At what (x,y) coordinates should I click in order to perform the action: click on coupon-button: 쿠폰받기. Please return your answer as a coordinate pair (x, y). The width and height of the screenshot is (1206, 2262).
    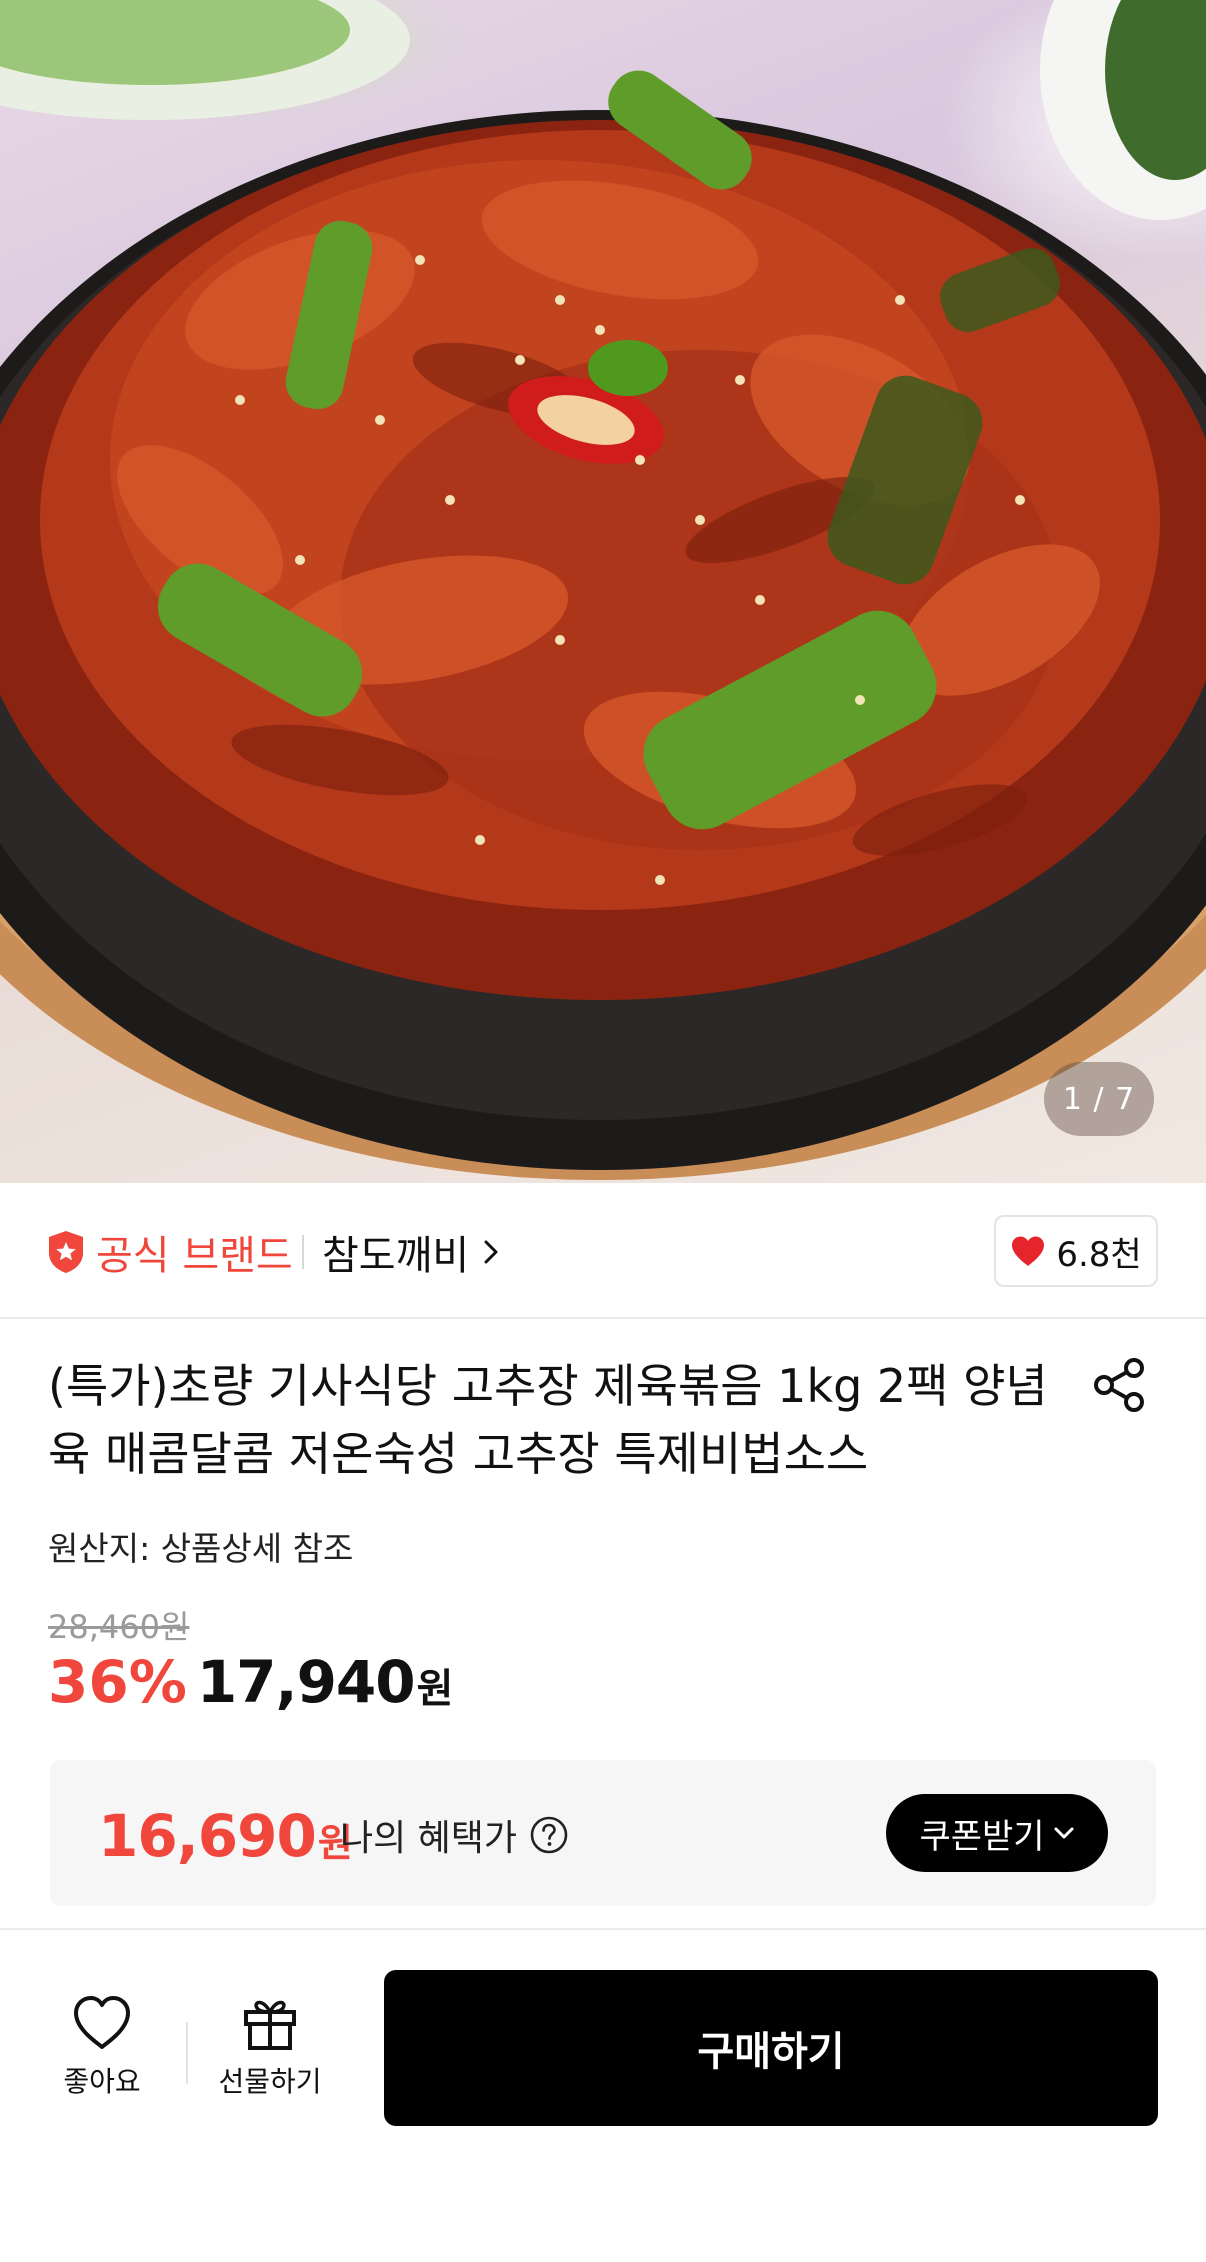
    Looking at the image, I should click on (997, 1833).